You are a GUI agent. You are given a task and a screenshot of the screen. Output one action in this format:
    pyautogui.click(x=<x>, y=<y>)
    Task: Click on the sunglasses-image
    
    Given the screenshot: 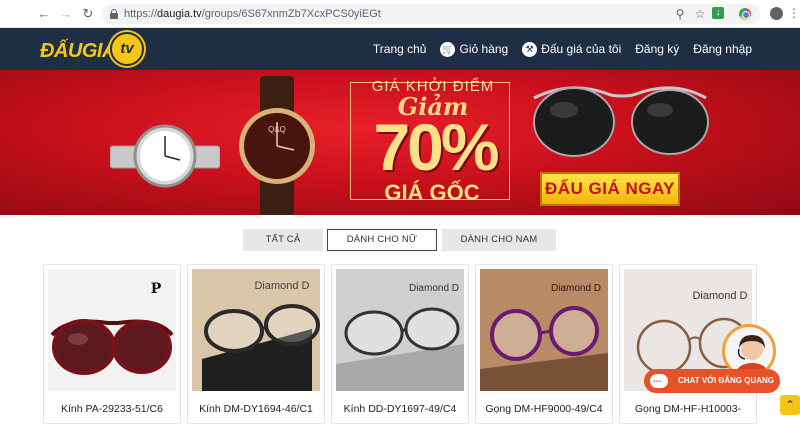 What is the action you would take?
    pyautogui.click(x=621, y=121)
    